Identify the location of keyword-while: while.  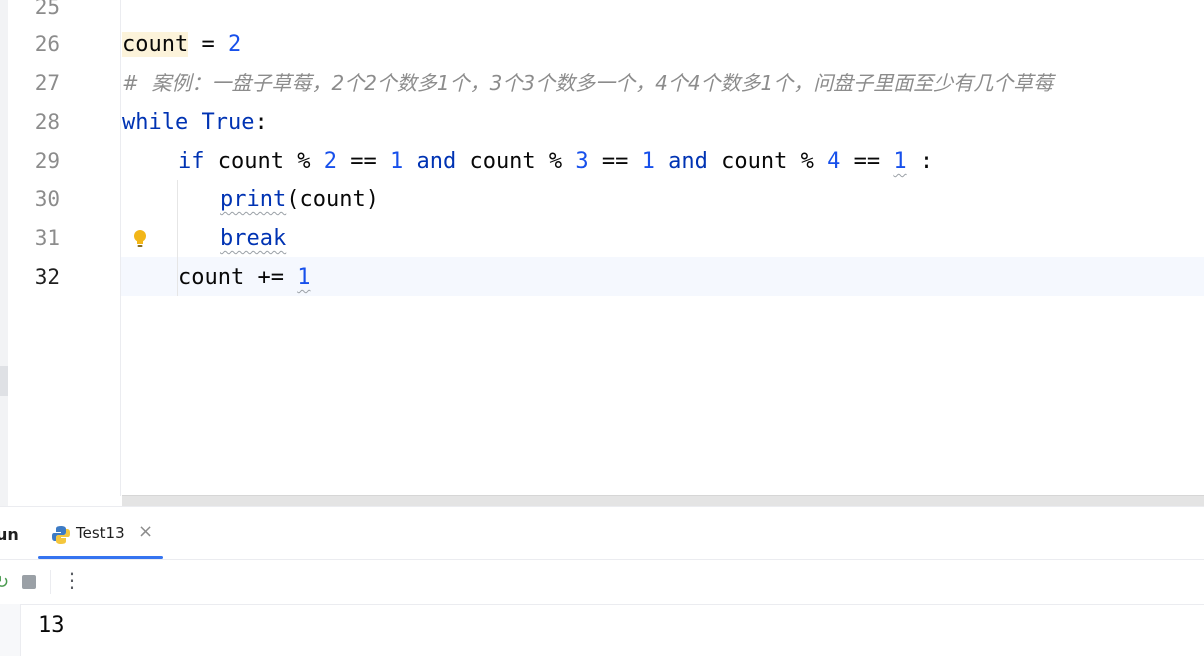
(155, 122).